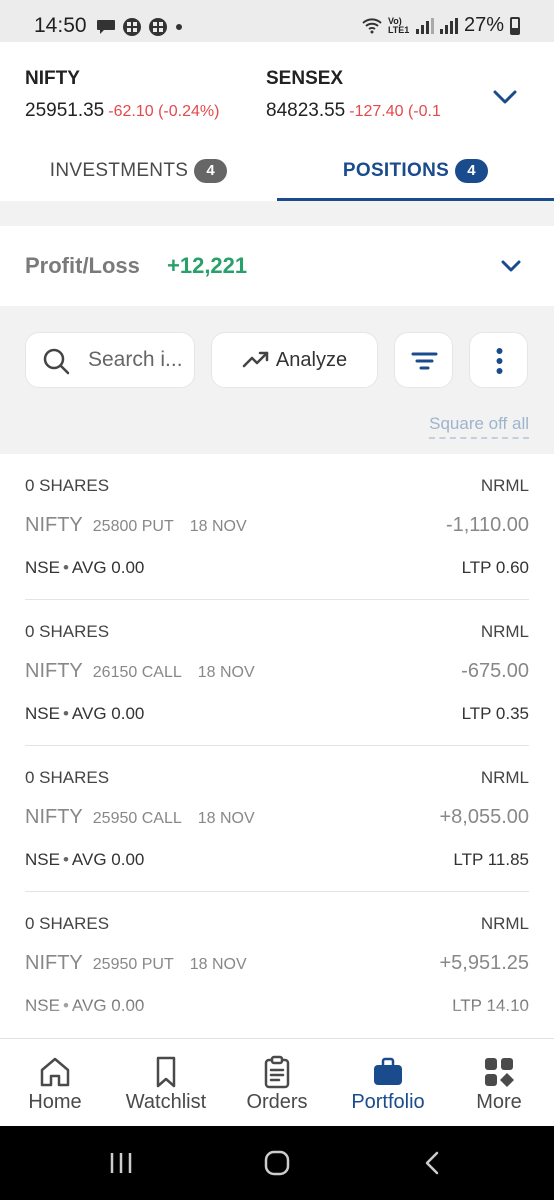 The image size is (554, 1200). Describe the element at coordinates (388, 1083) in the screenshot. I see `nav-portfolio: Portfolio` at that location.